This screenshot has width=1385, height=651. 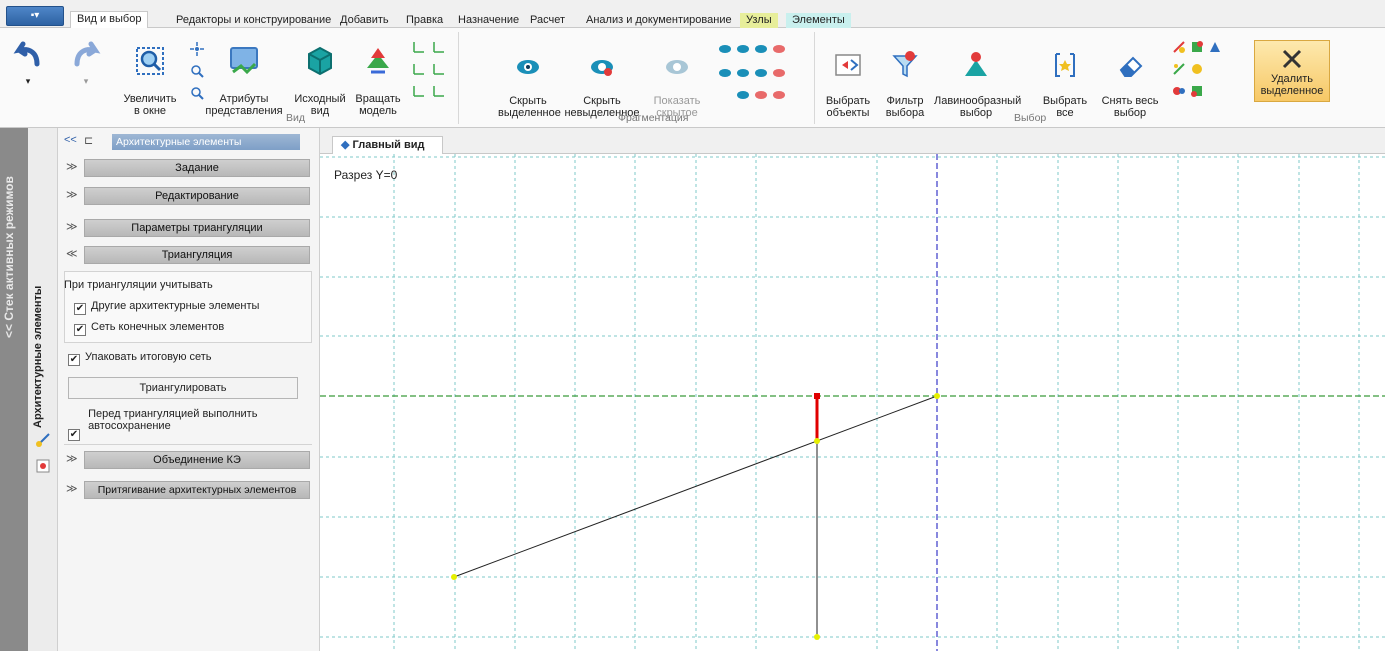 I want to click on view-back-icon, so click(x=419, y=91).